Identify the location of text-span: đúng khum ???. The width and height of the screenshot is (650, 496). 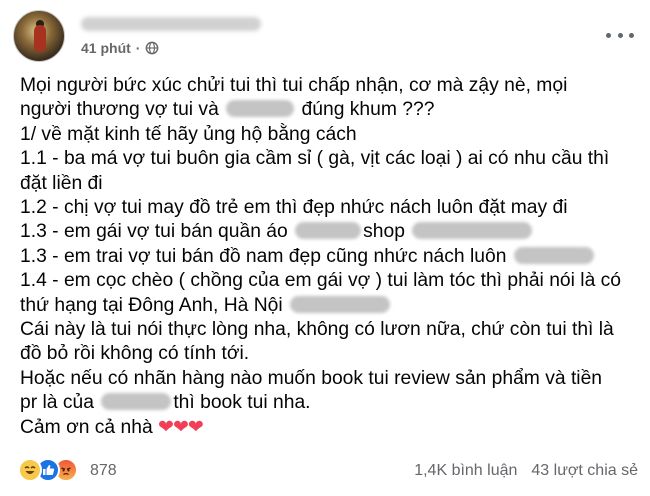
(368, 110).